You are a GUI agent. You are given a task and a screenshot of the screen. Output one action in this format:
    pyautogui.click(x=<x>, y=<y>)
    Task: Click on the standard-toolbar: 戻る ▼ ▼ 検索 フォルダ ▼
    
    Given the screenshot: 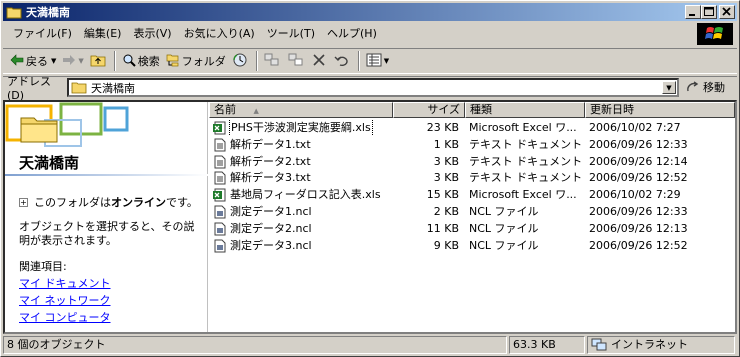 What is the action you would take?
    pyautogui.click(x=370, y=61)
    